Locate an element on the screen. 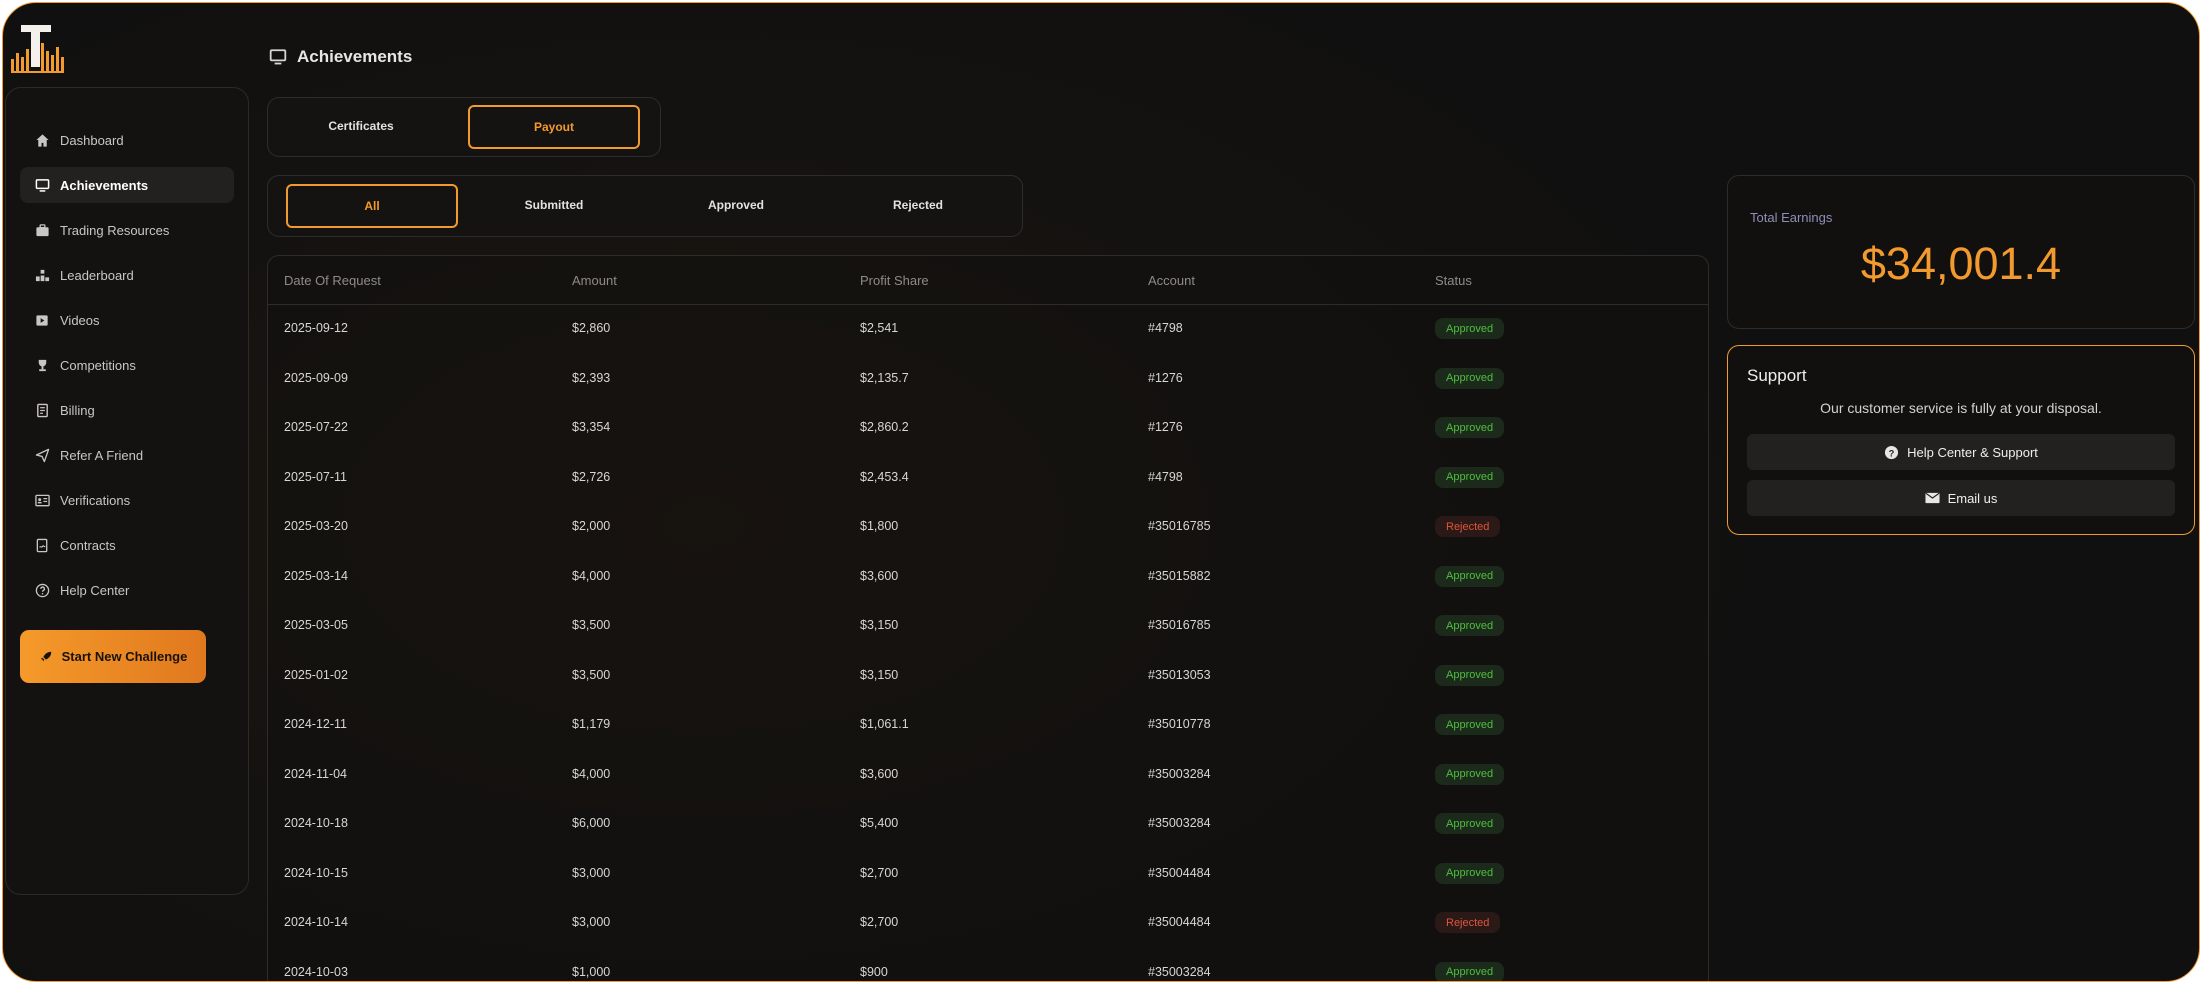  filter-rejected: Rejected is located at coordinates (918, 205).